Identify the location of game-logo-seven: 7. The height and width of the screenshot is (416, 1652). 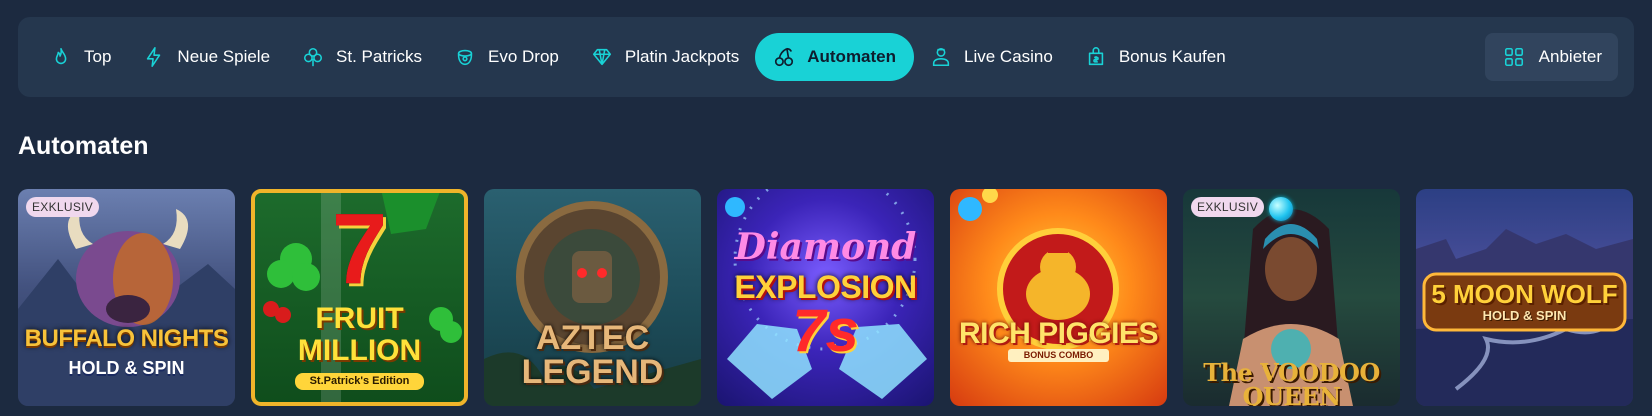
(359, 249).